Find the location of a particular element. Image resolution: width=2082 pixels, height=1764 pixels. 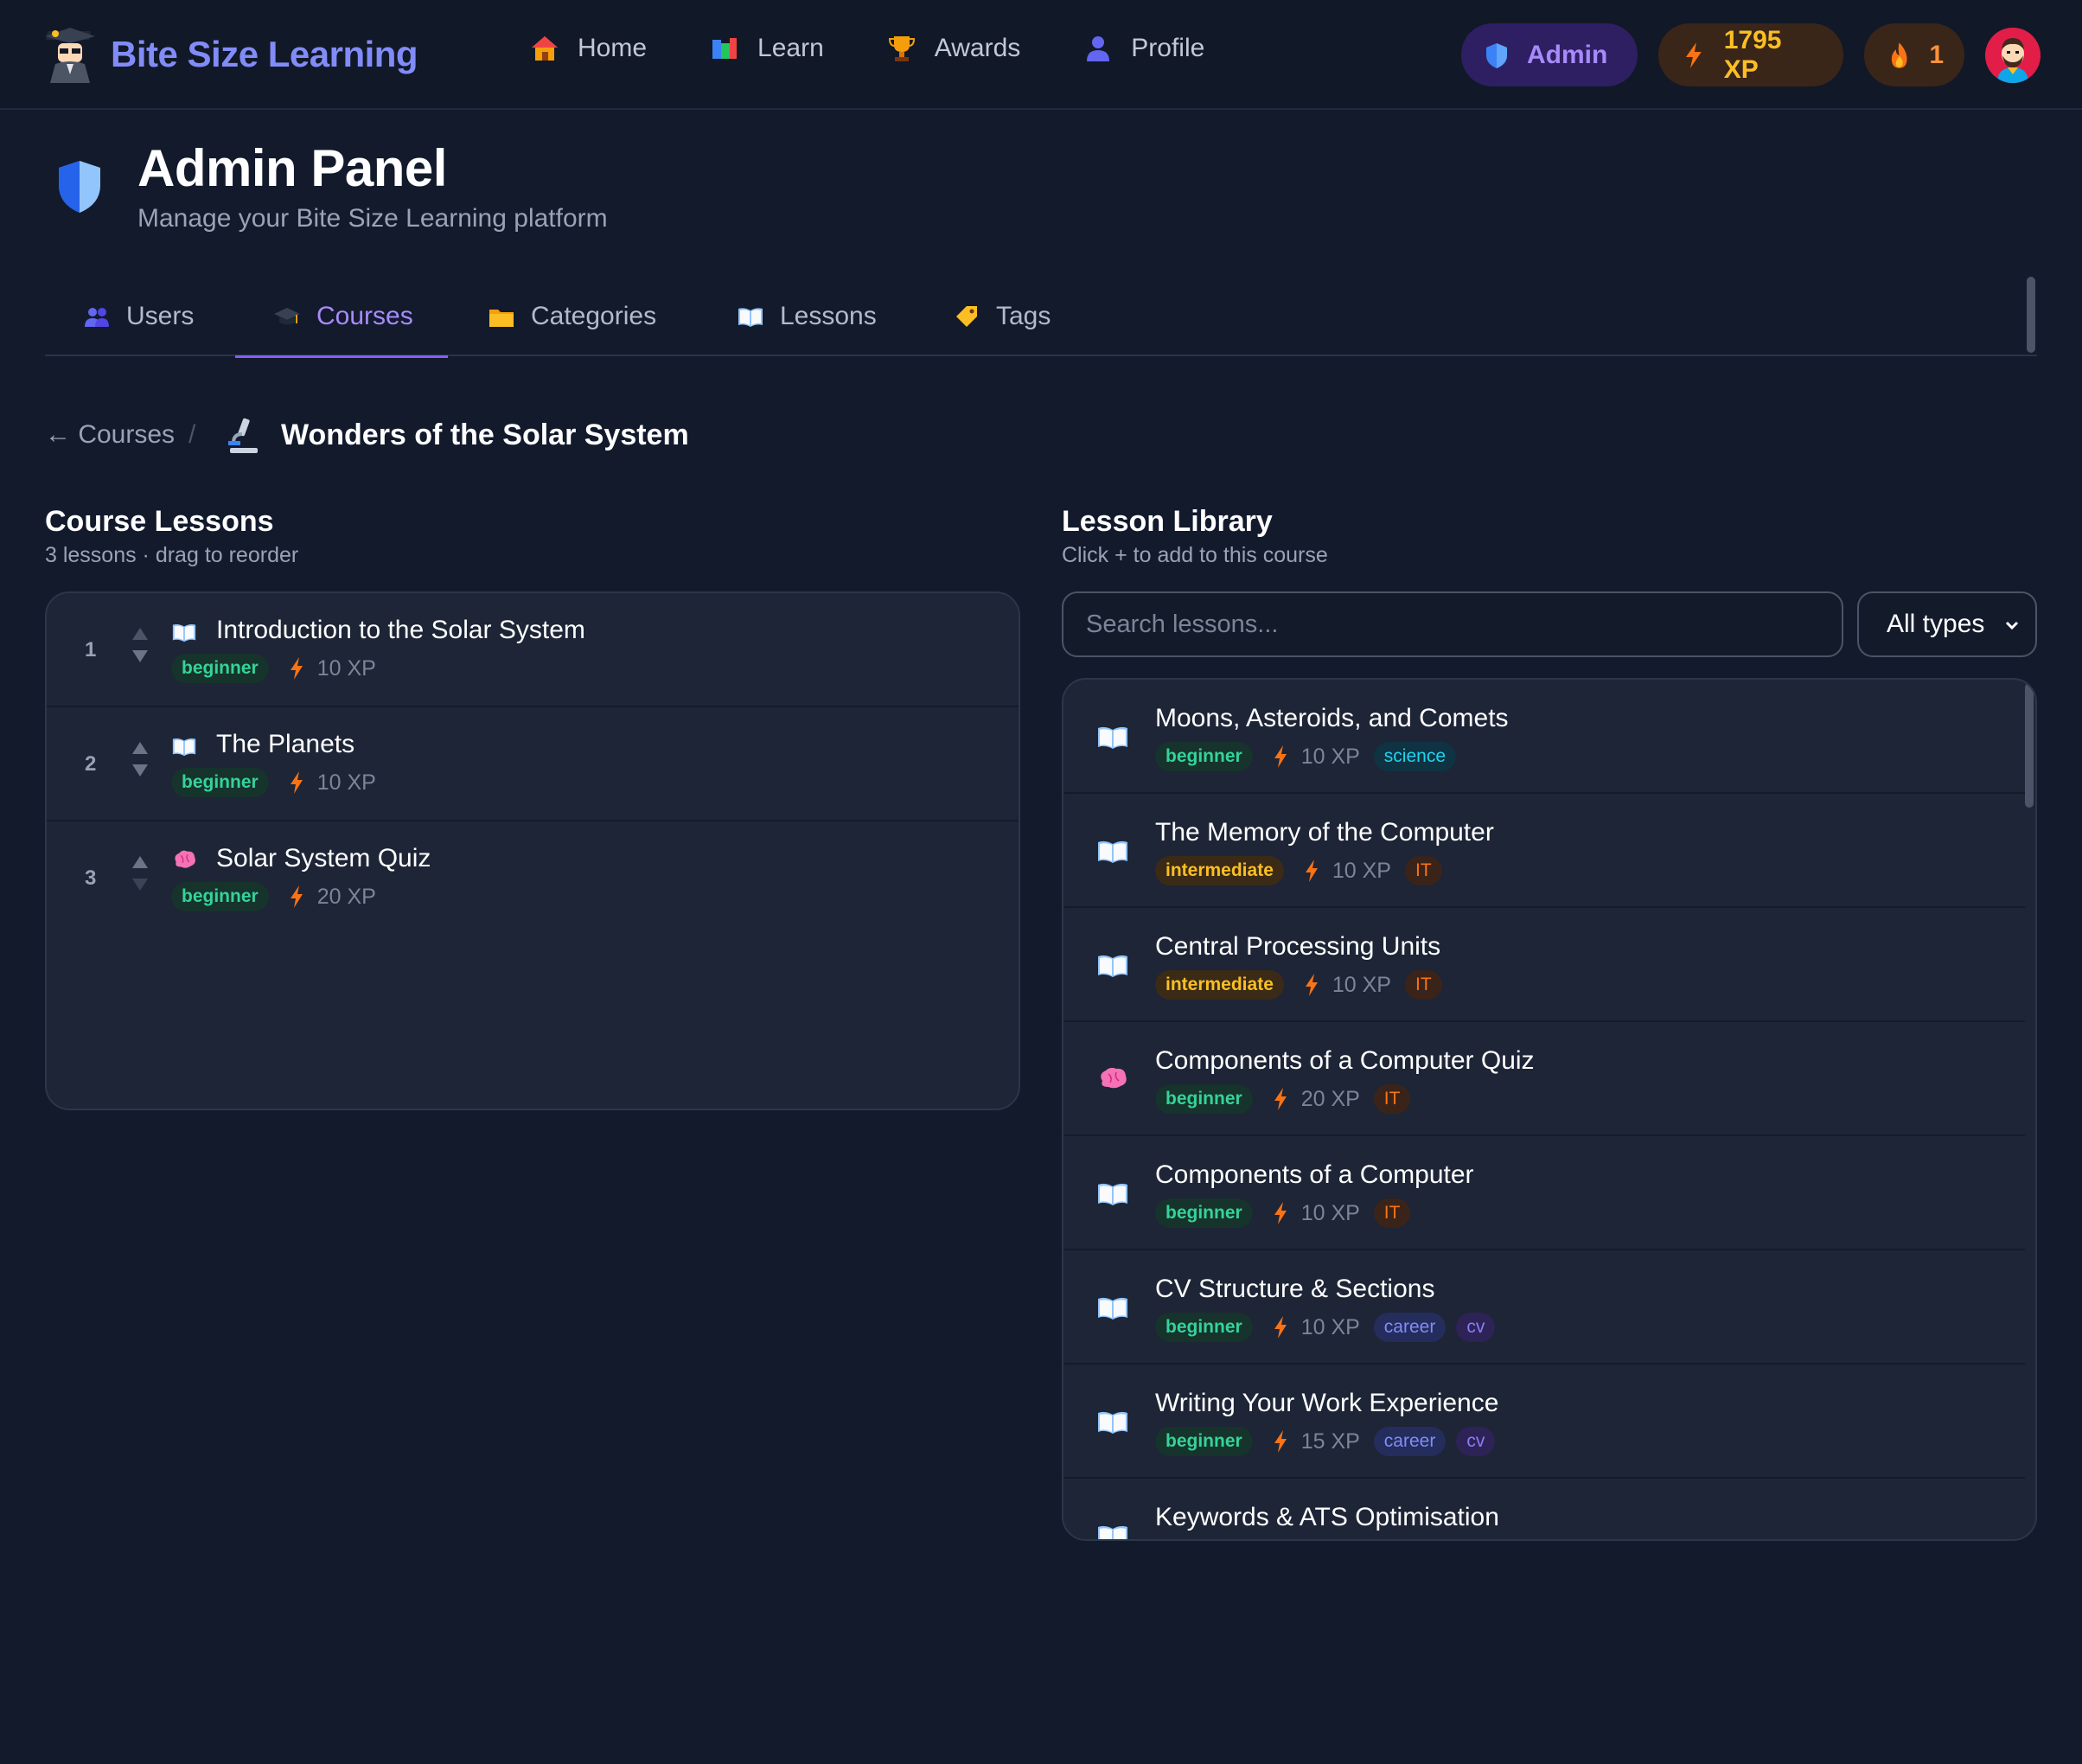

tab-users-label: Users is located at coordinates (160, 316).